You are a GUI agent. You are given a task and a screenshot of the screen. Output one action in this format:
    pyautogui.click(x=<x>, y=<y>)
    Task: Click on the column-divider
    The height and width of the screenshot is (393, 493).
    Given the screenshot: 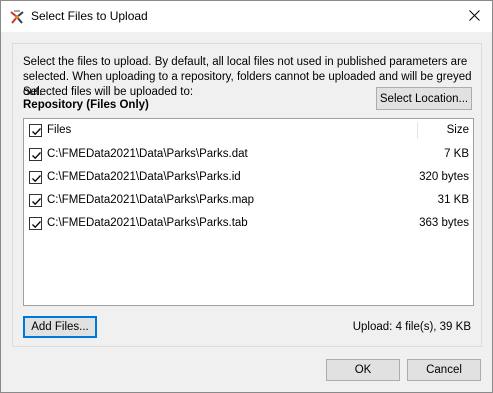 What is the action you would take?
    pyautogui.click(x=417, y=130)
    